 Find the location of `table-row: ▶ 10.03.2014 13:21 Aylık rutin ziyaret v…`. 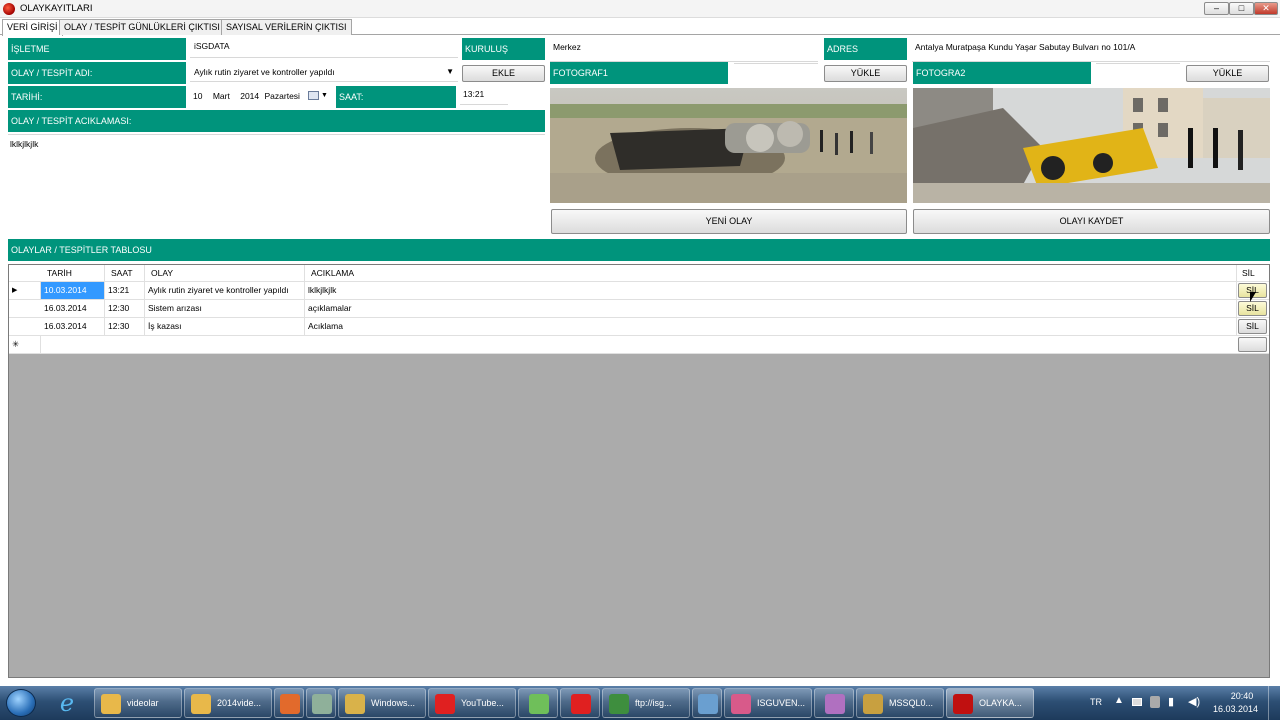

table-row: ▶ 10.03.2014 13:21 Aylık rutin ziyaret v… is located at coordinates (639, 291).